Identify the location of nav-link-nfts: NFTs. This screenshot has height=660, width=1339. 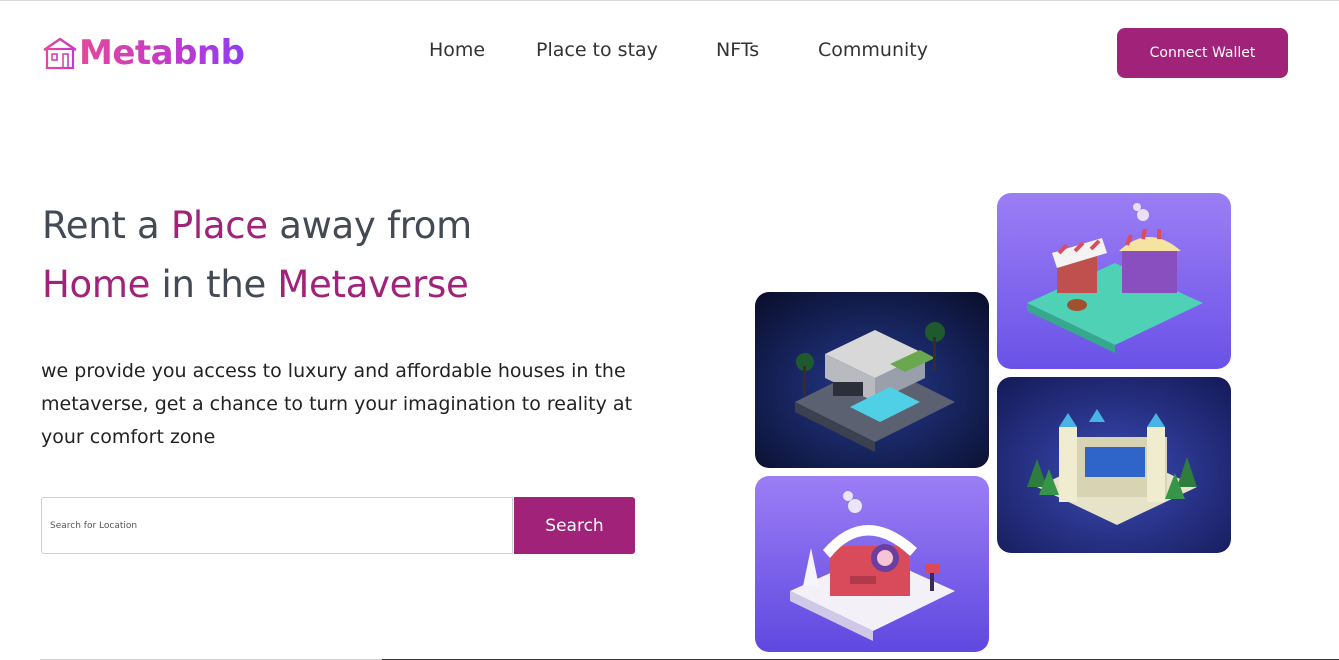
(737, 50).